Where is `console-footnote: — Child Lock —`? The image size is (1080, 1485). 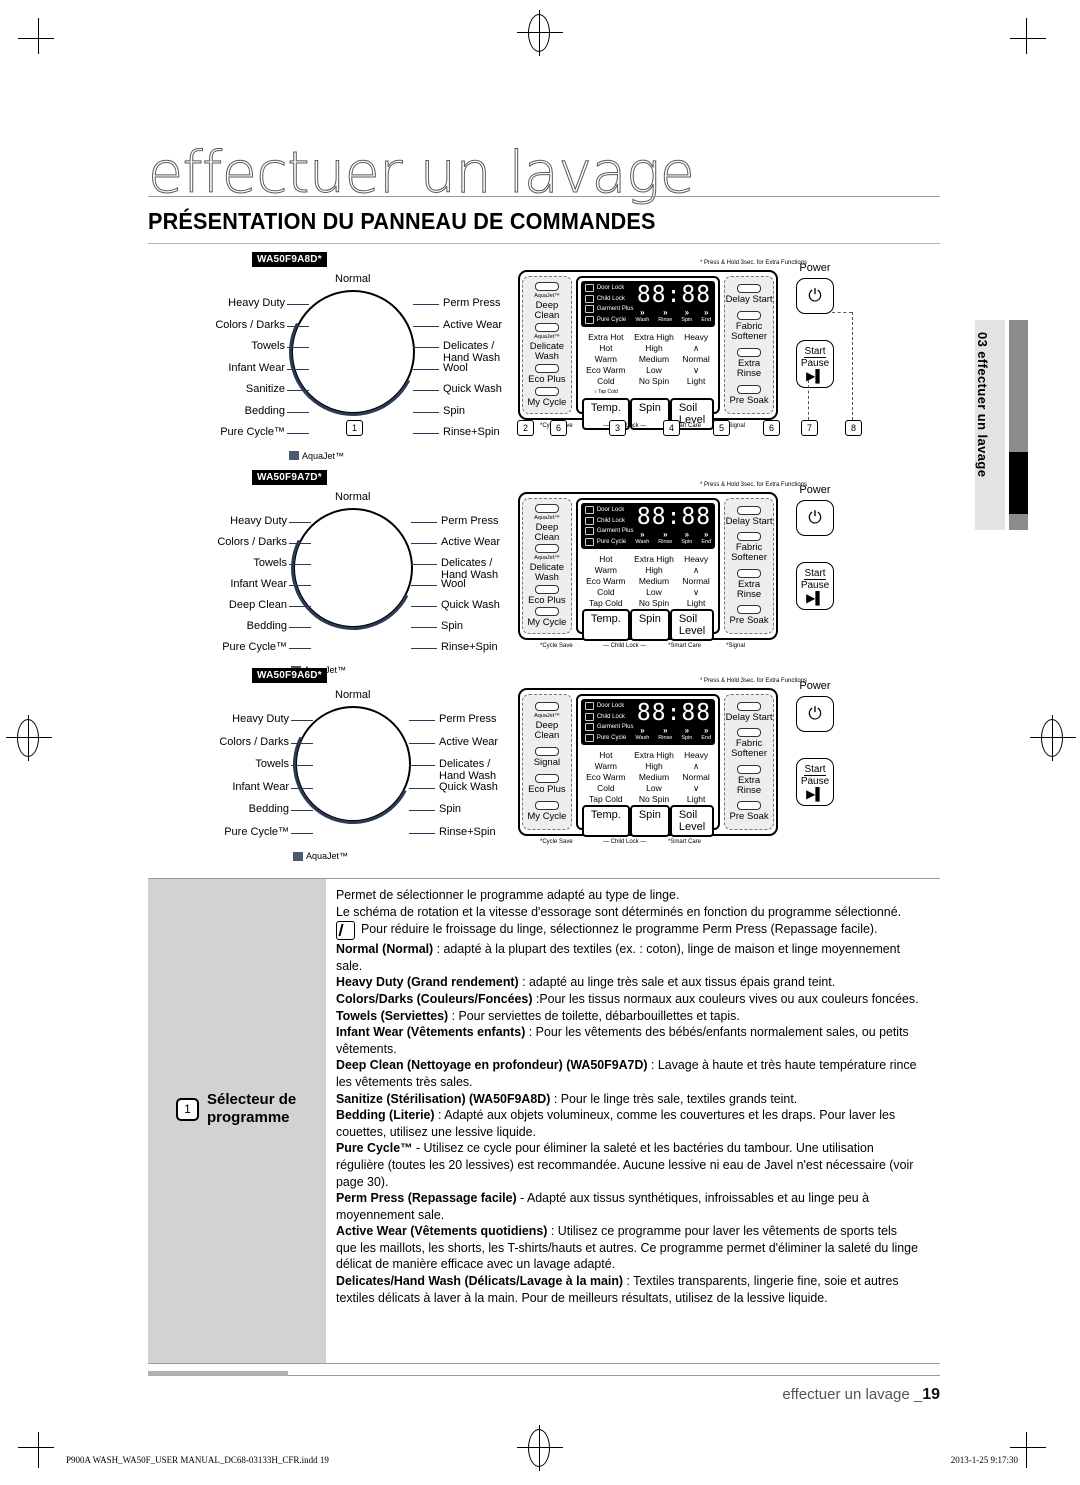 console-footnote: — Child Lock — is located at coordinates (625, 842).